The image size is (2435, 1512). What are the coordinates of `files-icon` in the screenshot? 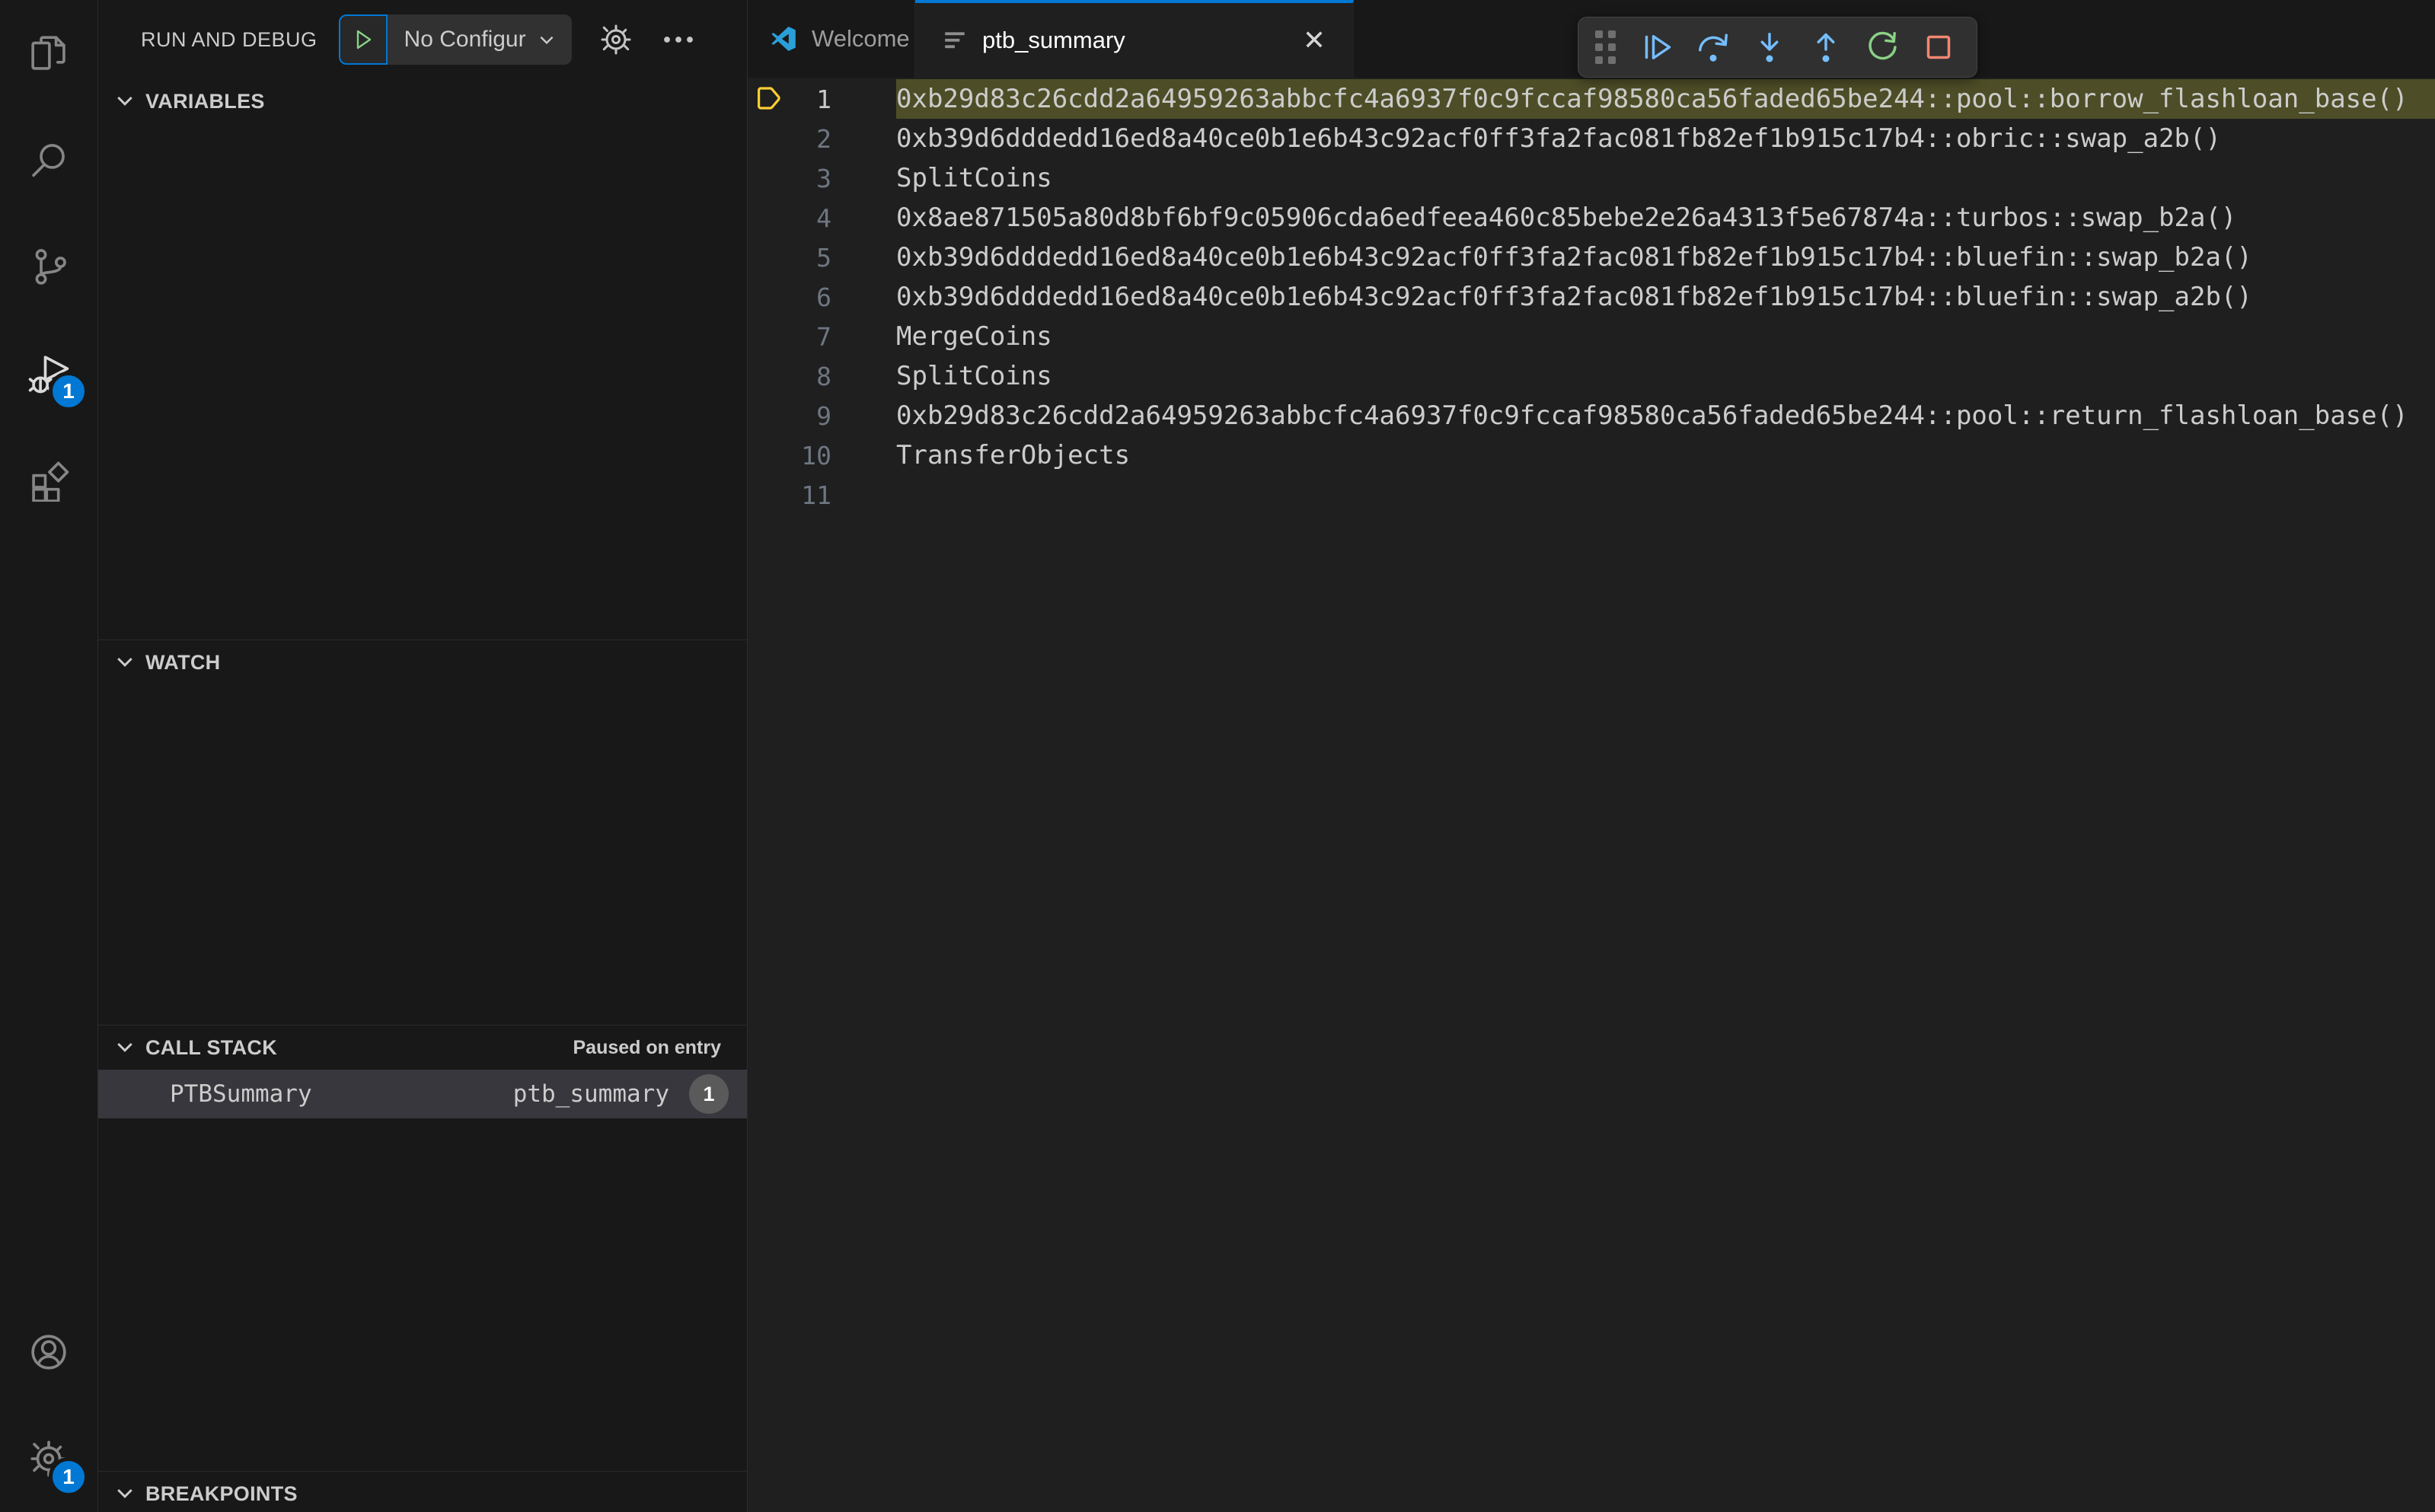 It's located at (48, 53).